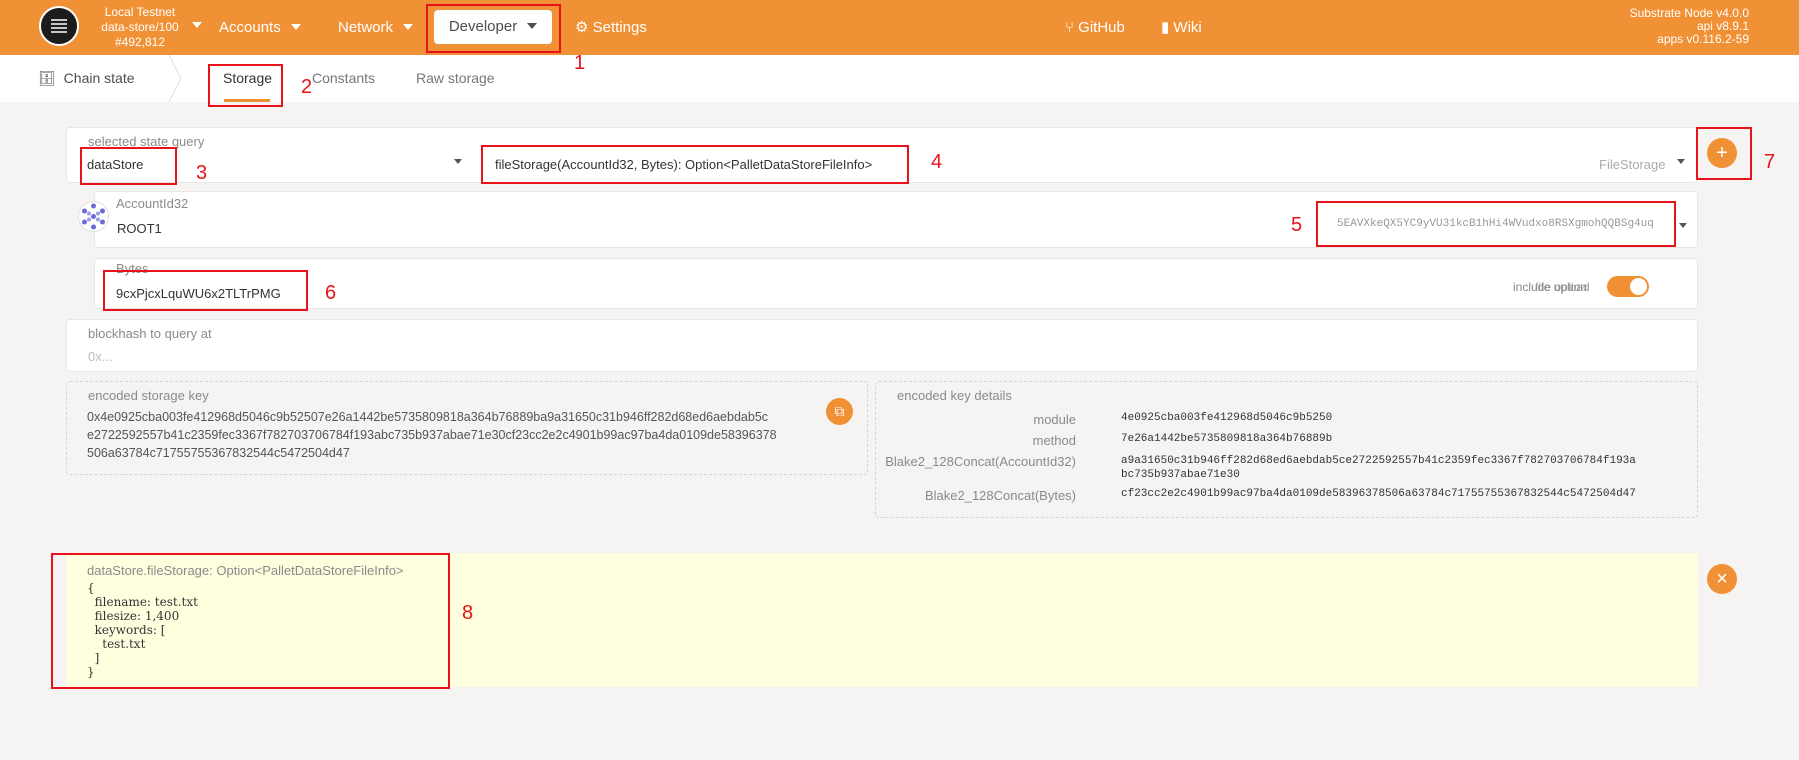 Image resolution: width=1799 pixels, height=760 pixels. I want to click on nav-network: Network, so click(376, 27).